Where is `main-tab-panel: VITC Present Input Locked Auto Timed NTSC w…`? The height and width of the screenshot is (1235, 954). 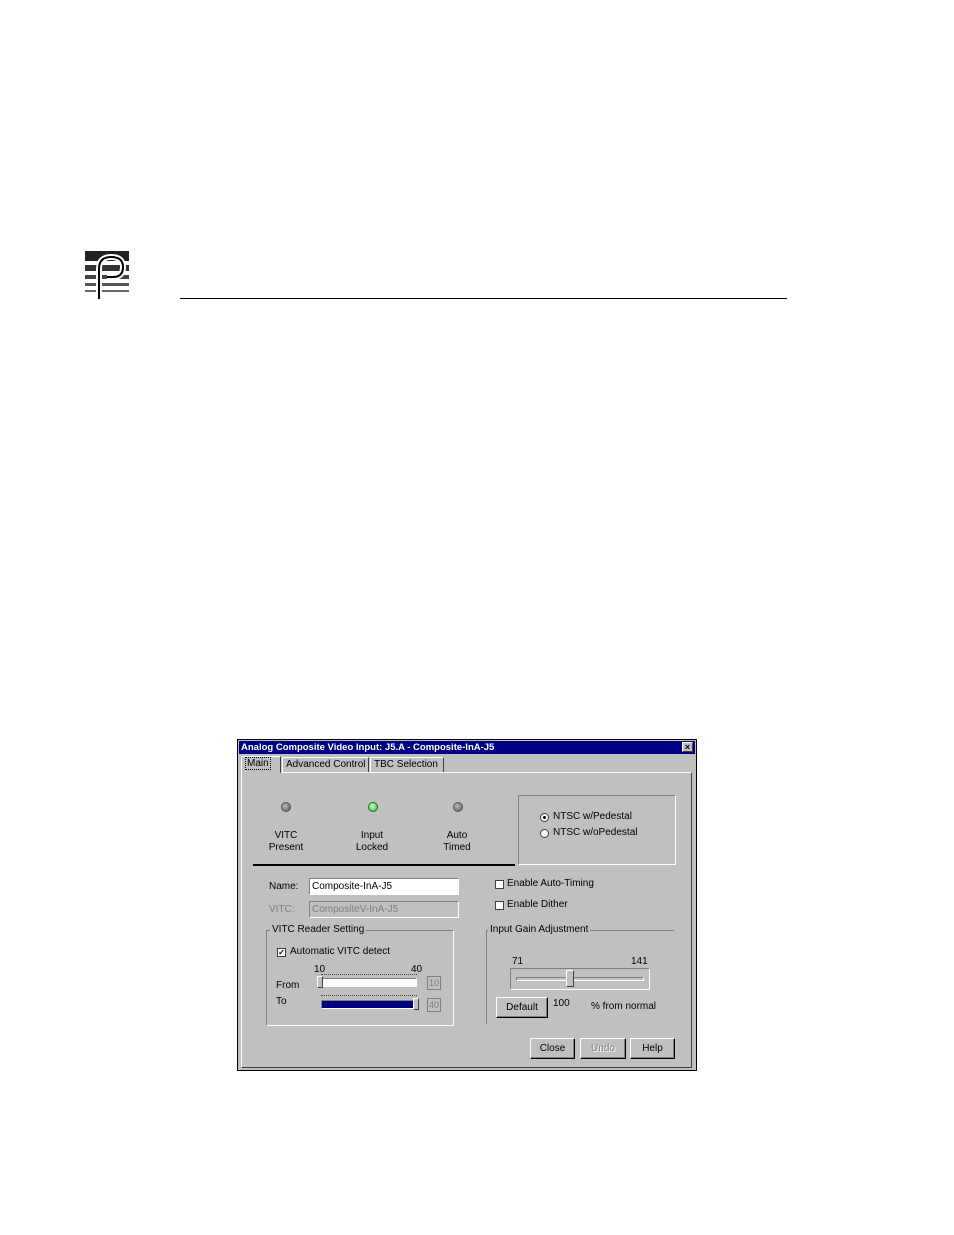 main-tab-panel: VITC Present Input Locked Auto Timed NTSC w… is located at coordinates (466, 920).